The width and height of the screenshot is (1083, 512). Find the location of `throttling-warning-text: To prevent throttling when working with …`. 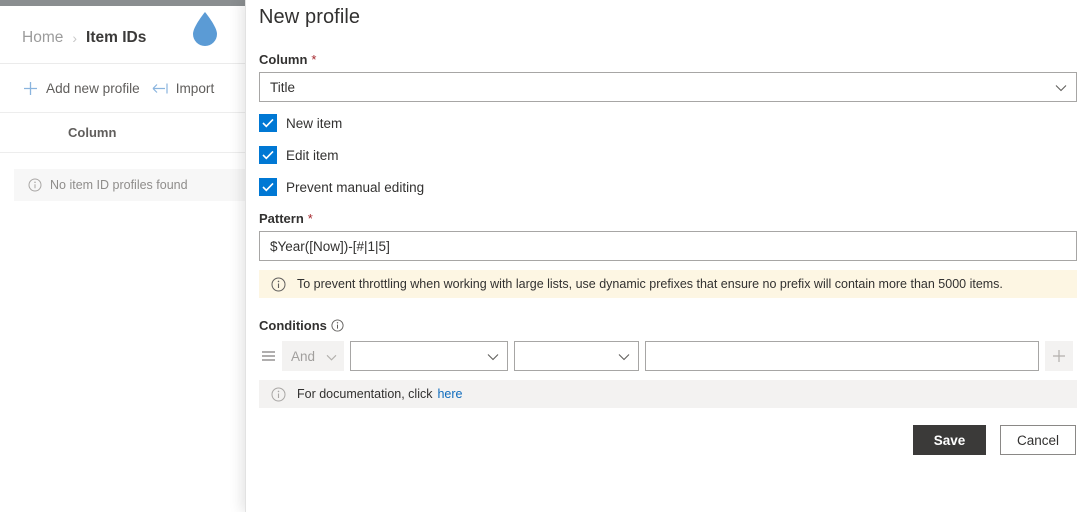

throttling-warning-text: To prevent throttling when working with … is located at coordinates (650, 284).